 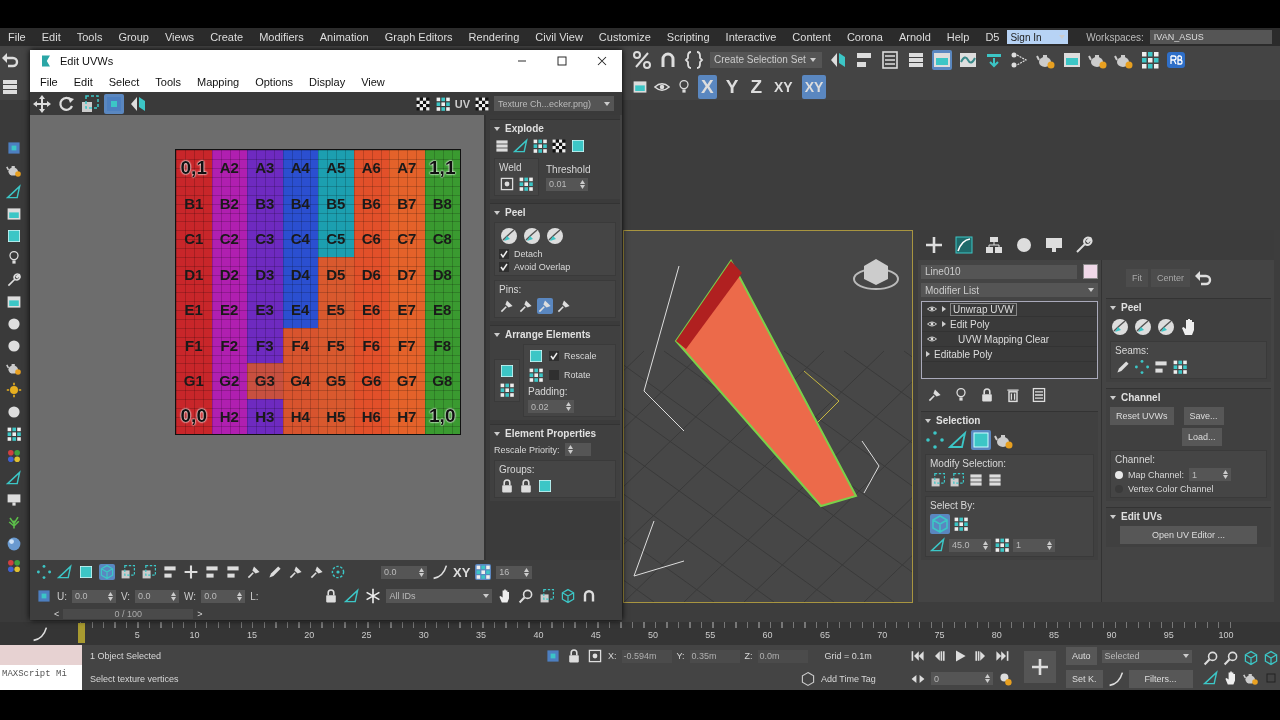 What do you see at coordinates (514, 572) in the screenshot?
I see `spinner-field: 16` at bounding box center [514, 572].